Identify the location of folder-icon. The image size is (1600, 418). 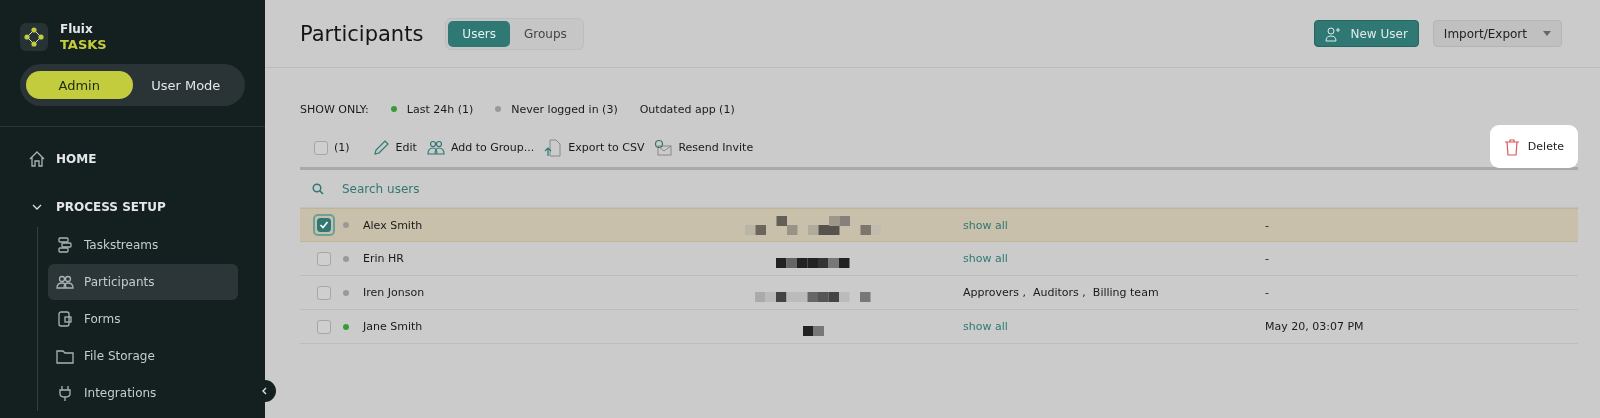
(65, 356).